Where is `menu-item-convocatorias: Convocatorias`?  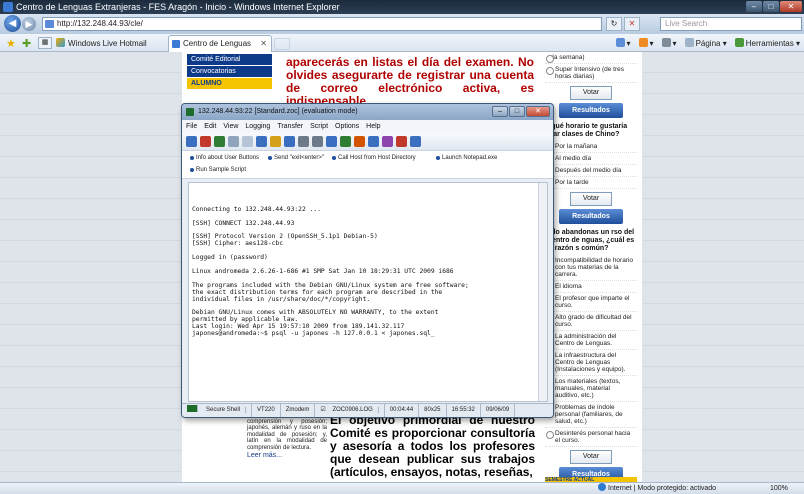
menu-item-convocatorias: Convocatorias is located at coordinates (229, 72).